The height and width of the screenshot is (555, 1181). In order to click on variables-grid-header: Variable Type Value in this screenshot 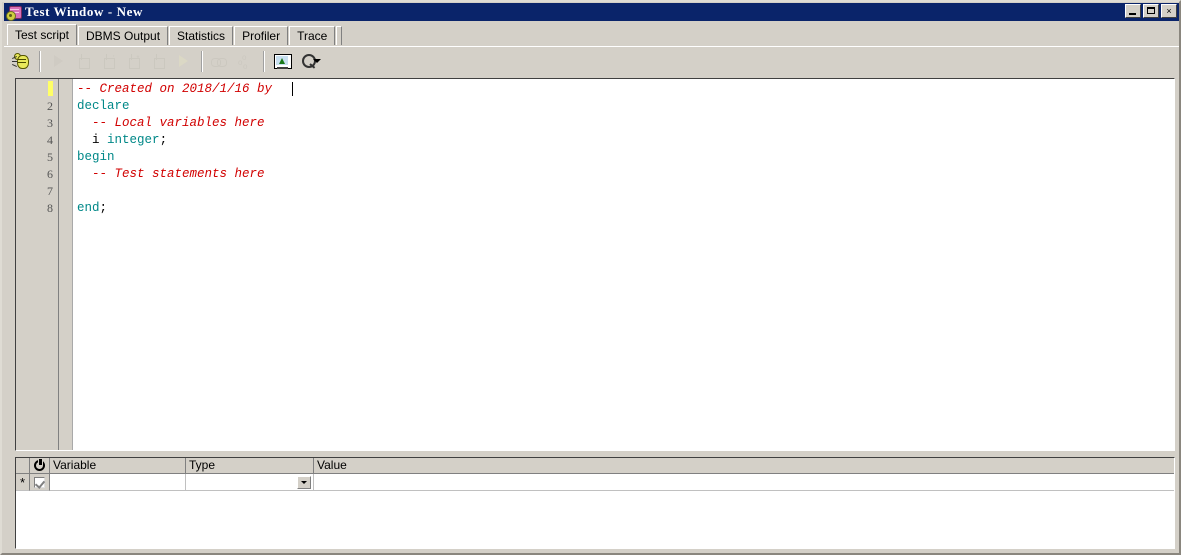, I will do `click(595, 466)`.